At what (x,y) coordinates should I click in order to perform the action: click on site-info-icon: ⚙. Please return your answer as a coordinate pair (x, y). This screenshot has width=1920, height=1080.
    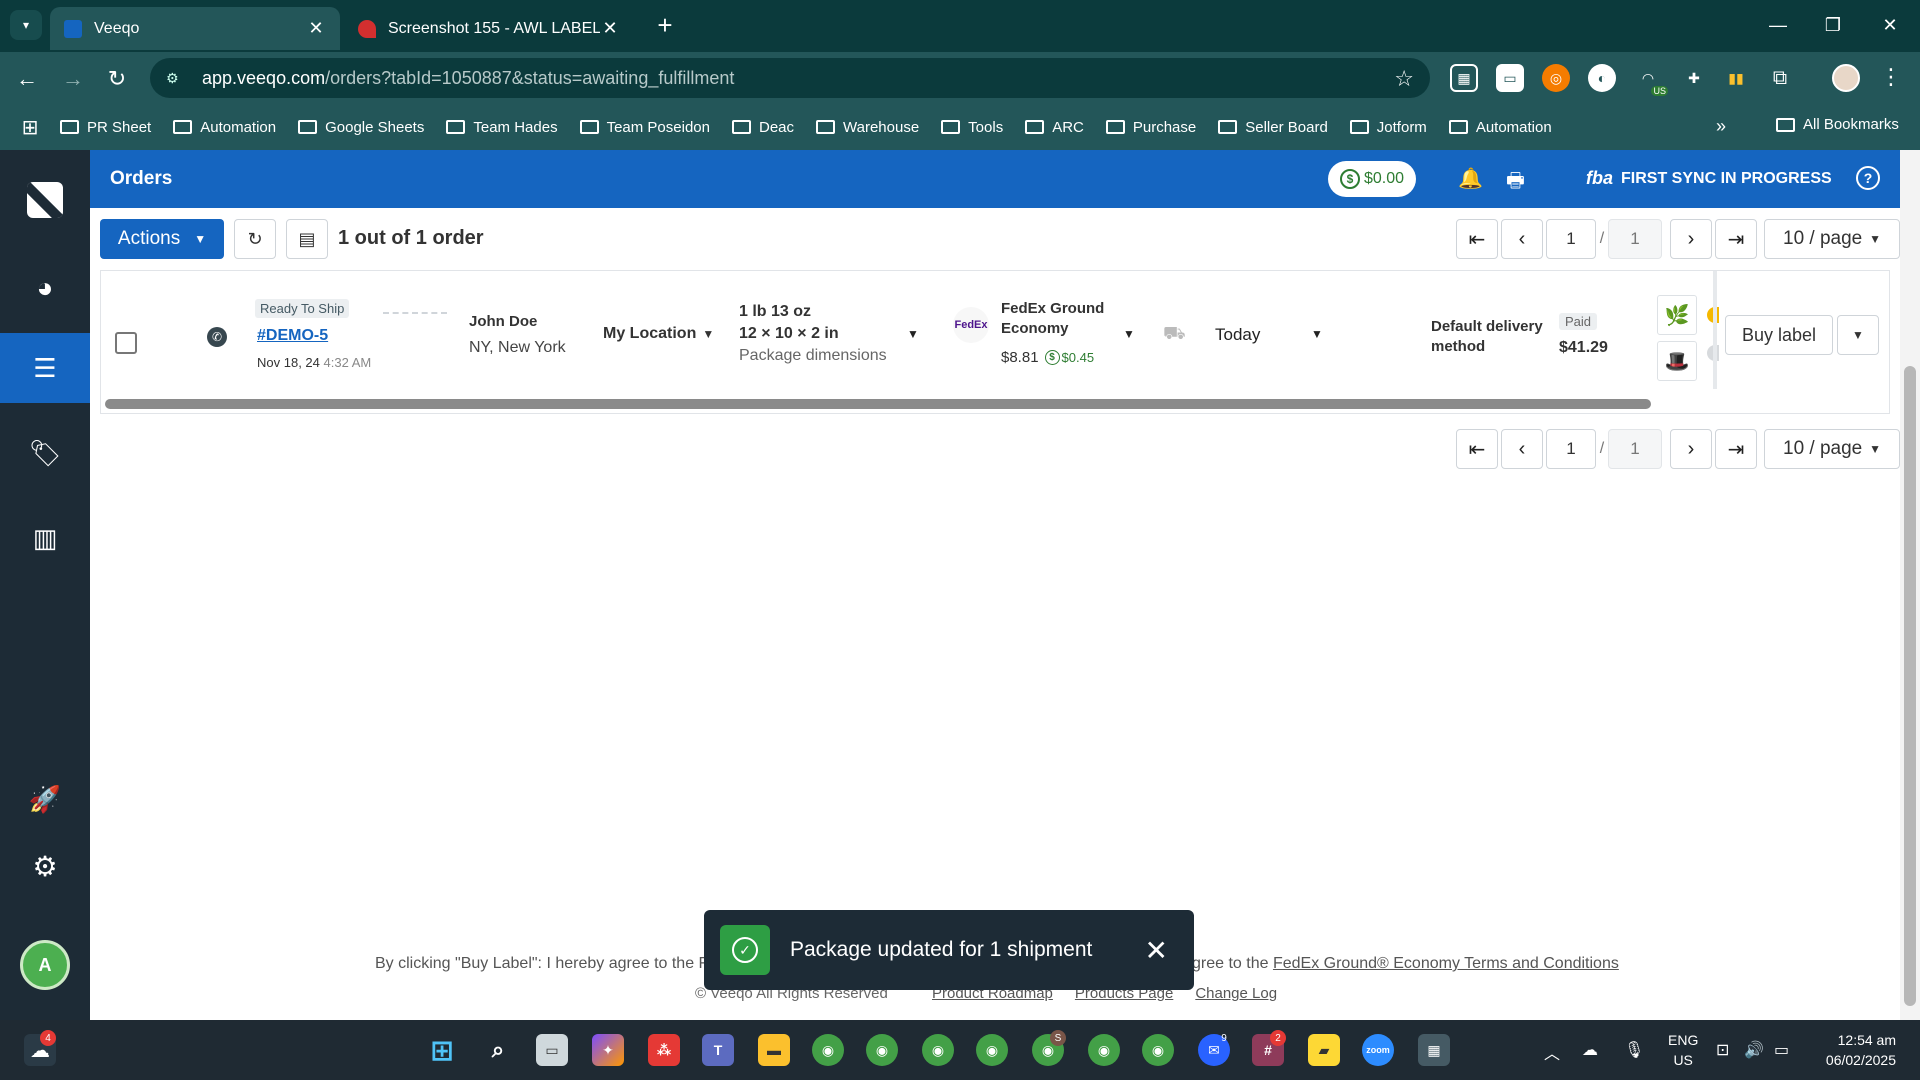
    Looking at the image, I should click on (177, 78).